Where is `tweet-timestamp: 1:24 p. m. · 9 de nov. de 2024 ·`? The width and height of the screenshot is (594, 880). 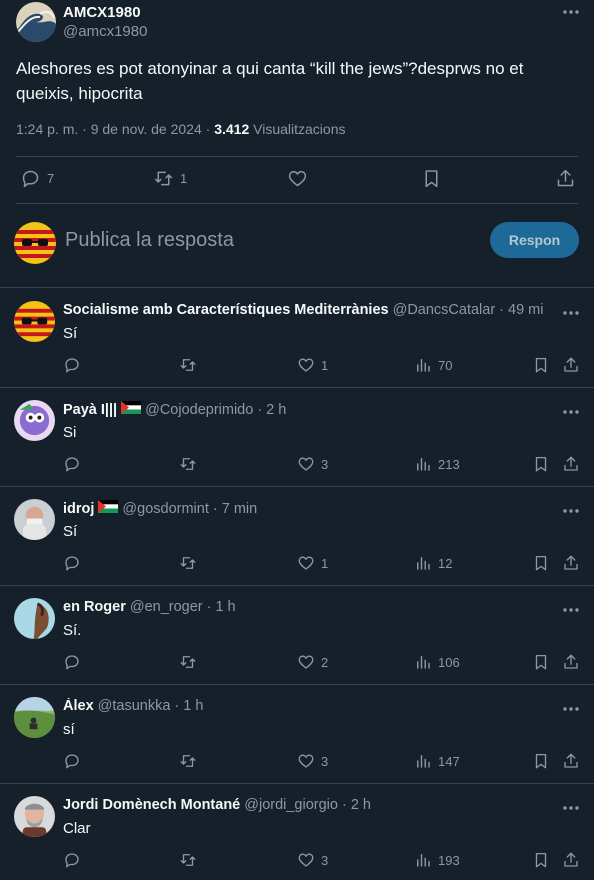
tweet-timestamp: 1:24 p. m. · 9 de nov. de 2024 · is located at coordinates (115, 129).